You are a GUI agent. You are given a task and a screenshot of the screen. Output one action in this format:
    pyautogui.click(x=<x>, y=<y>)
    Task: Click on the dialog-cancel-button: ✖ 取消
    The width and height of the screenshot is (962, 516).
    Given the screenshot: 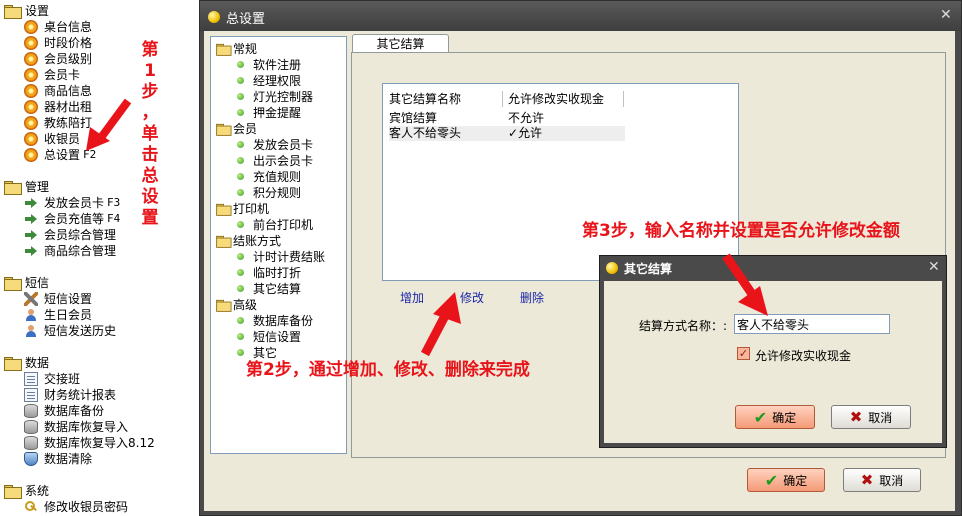 What is the action you would take?
    pyautogui.click(x=871, y=417)
    